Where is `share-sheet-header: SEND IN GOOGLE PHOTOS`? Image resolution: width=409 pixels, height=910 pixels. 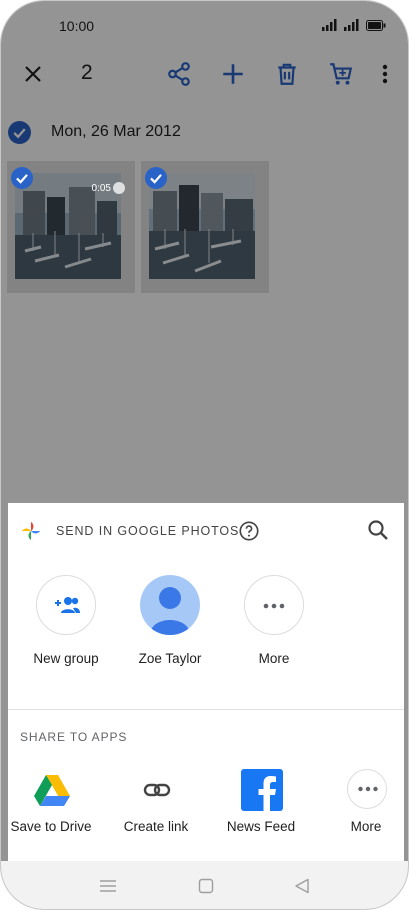 share-sheet-header: SEND IN GOOGLE PHOTOS is located at coordinates (206, 531).